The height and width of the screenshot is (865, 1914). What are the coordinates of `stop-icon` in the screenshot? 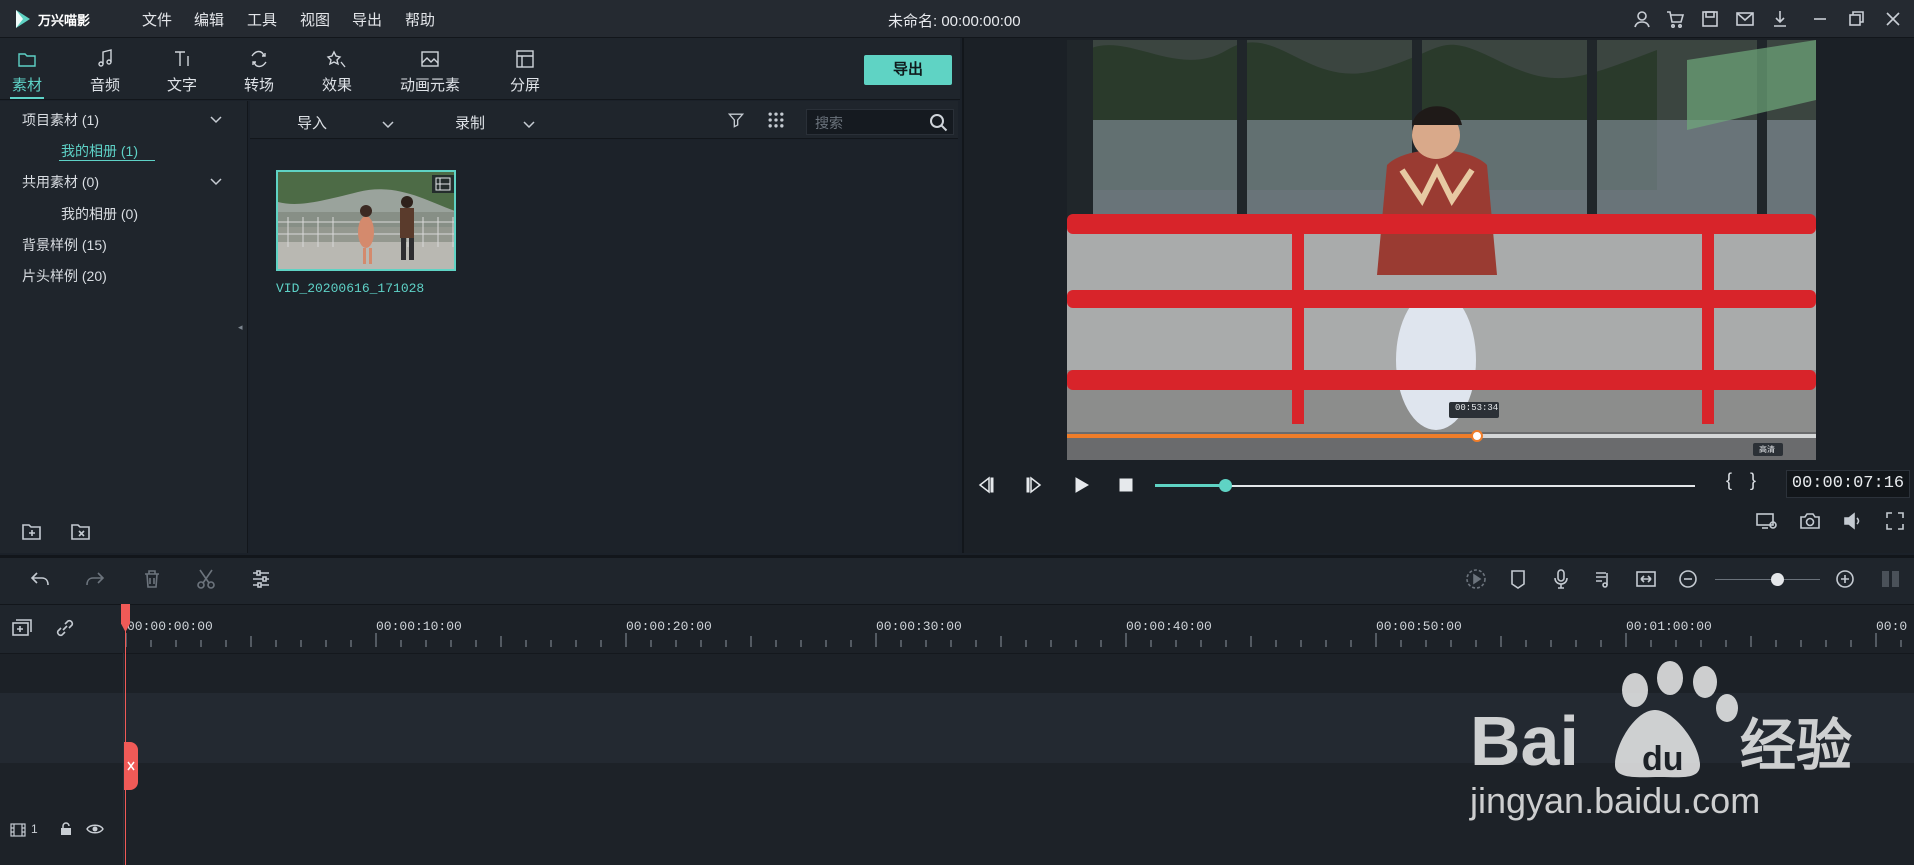 It's located at (1126, 485).